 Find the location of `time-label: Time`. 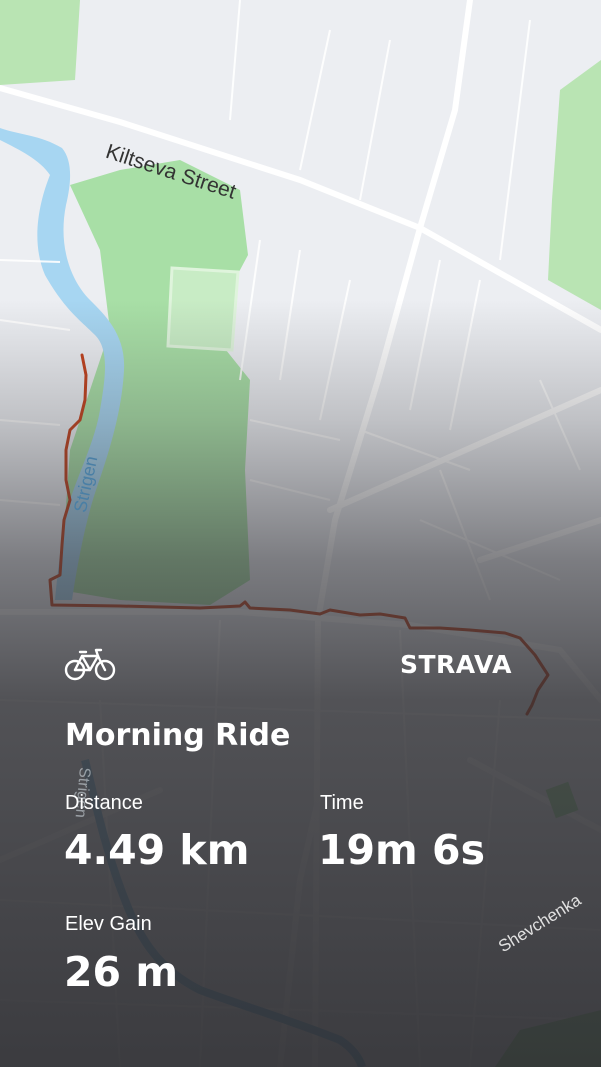

time-label: Time is located at coordinates (342, 803).